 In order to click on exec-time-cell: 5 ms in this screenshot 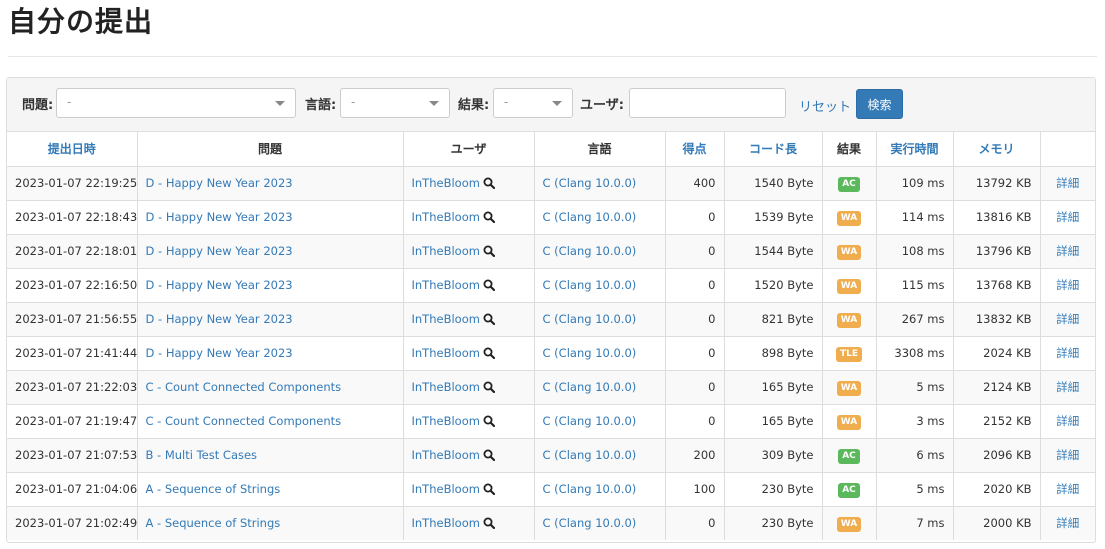, I will do `click(915, 387)`.